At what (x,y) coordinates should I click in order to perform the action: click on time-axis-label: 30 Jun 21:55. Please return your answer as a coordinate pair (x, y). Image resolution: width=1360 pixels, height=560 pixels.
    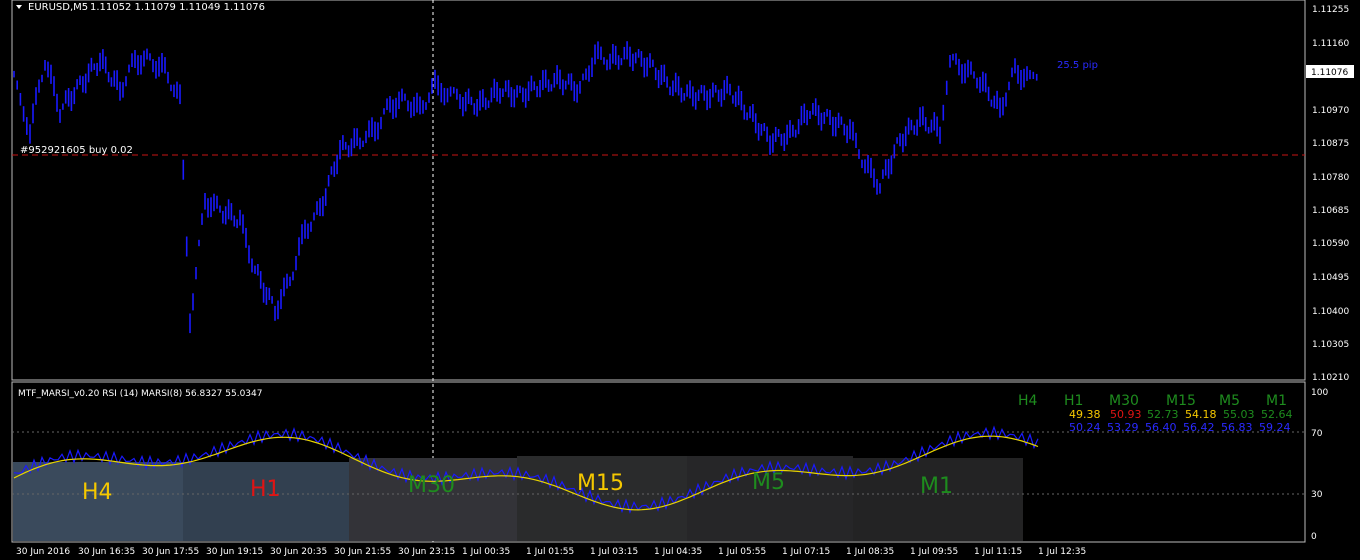
    Looking at the image, I should click on (362, 552).